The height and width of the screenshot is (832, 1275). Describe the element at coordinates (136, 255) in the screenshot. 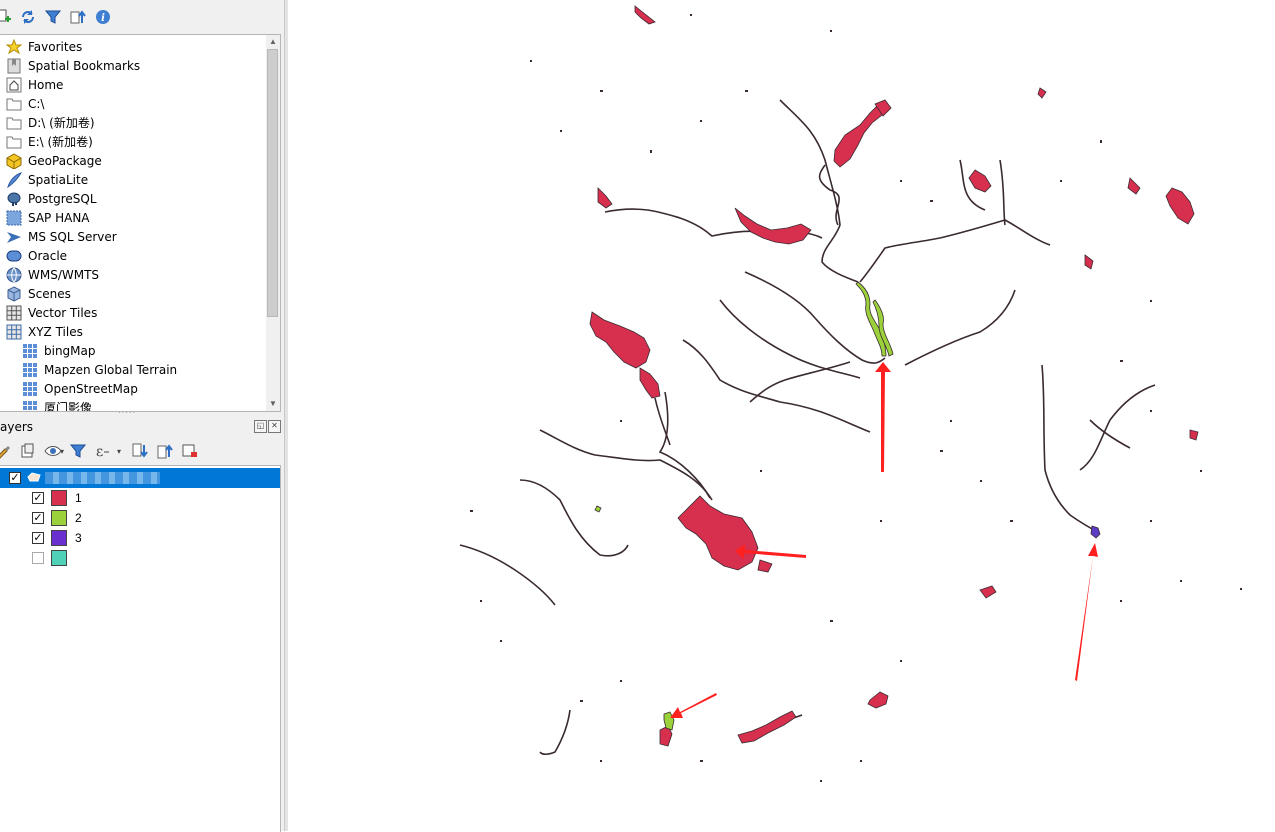

I see `tree-item-oracle: Oracle` at that location.